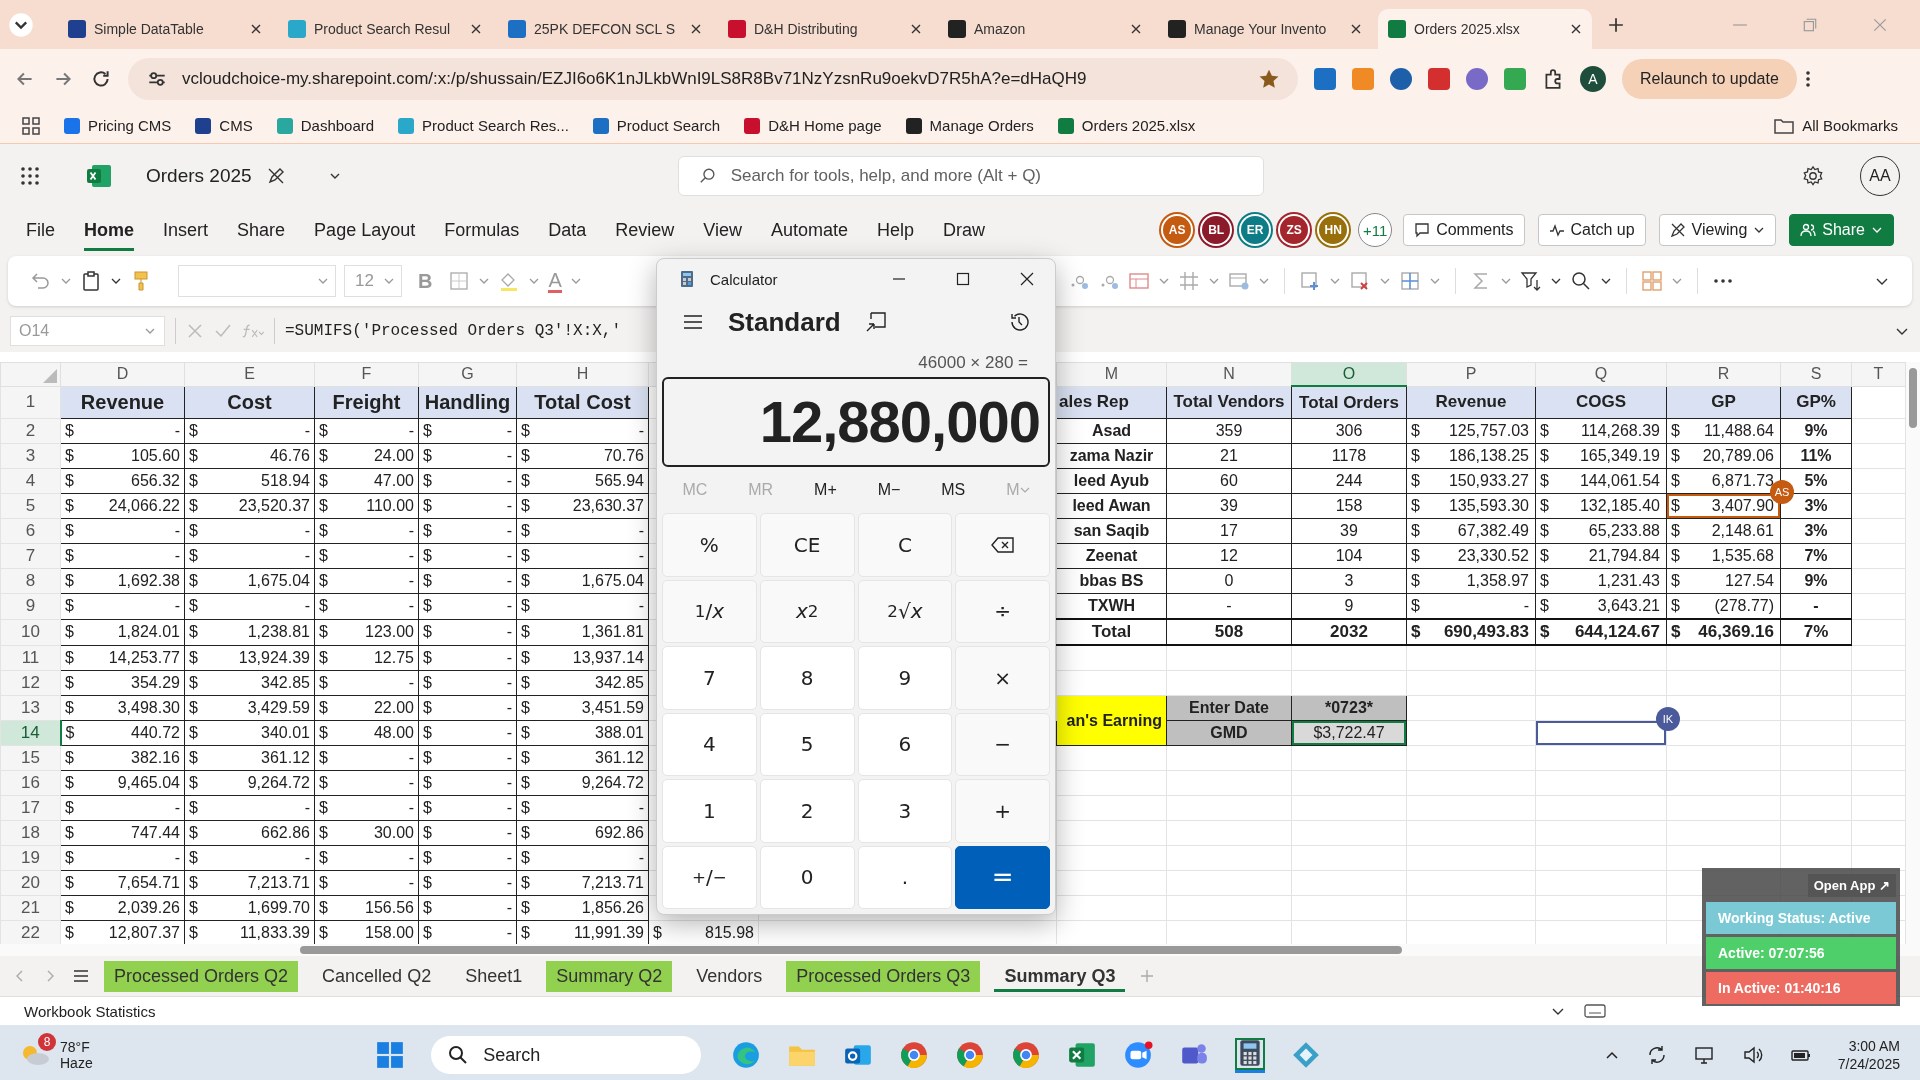 This screenshot has width=1920, height=1080. What do you see at coordinates (1333, 230) in the screenshot?
I see `collaborator-avatar: HN` at bounding box center [1333, 230].